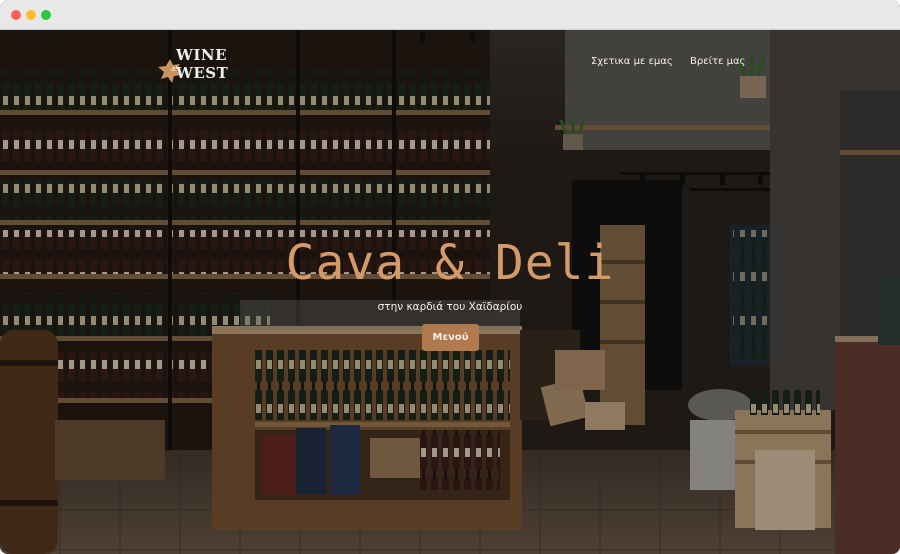 This screenshot has width=900, height=554. I want to click on title-bar, so click(450, 15).